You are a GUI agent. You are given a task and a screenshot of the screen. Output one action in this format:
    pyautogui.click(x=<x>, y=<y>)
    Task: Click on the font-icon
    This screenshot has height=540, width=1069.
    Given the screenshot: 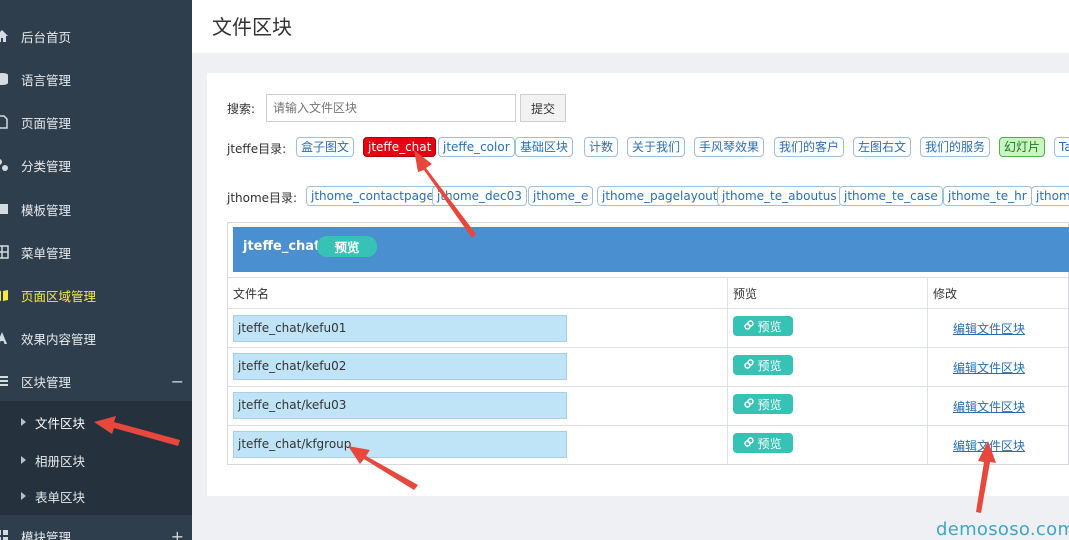 What is the action you would take?
    pyautogui.click(x=5, y=338)
    